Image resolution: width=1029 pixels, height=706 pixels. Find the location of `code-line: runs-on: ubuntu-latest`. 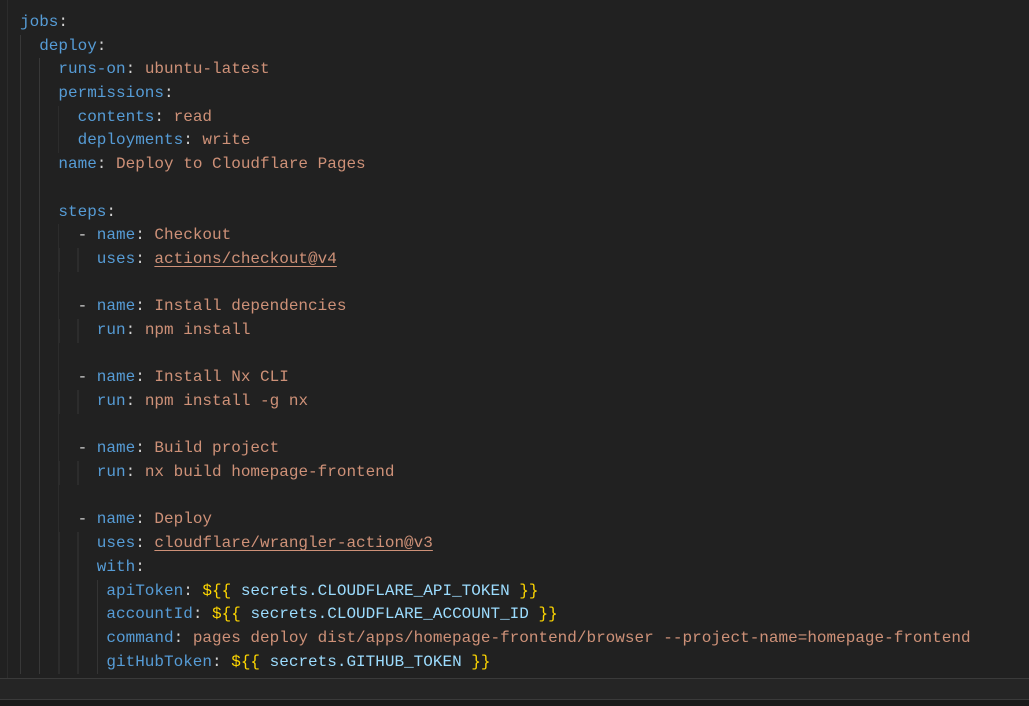

code-line: runs-on: ubuntu-latest is located at coordinates (514, 70).